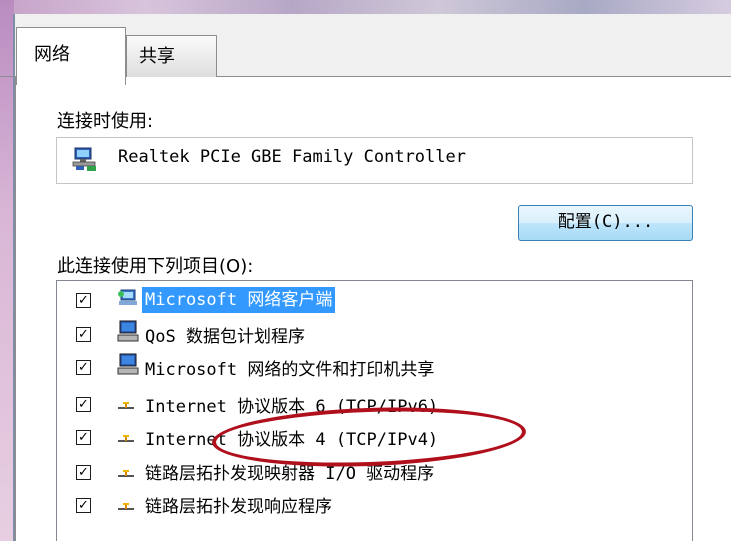 The image size is (731, 541). Describe the element at coordinates (7, 270) in the screenshot. I see `window-frame-left` at that location.